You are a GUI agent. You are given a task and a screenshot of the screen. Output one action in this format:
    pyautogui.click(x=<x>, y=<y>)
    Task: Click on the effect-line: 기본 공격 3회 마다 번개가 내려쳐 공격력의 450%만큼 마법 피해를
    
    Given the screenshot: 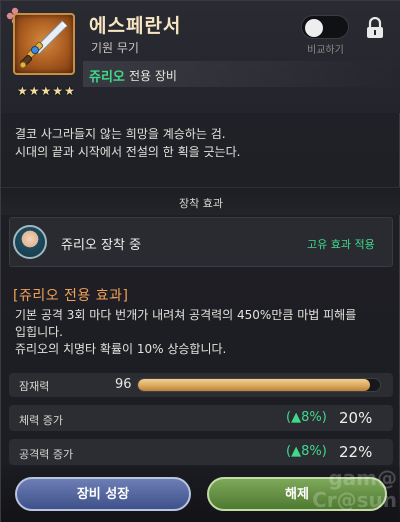 What is the action you would take?
    pyautogui.click(x=186, y=315)
    